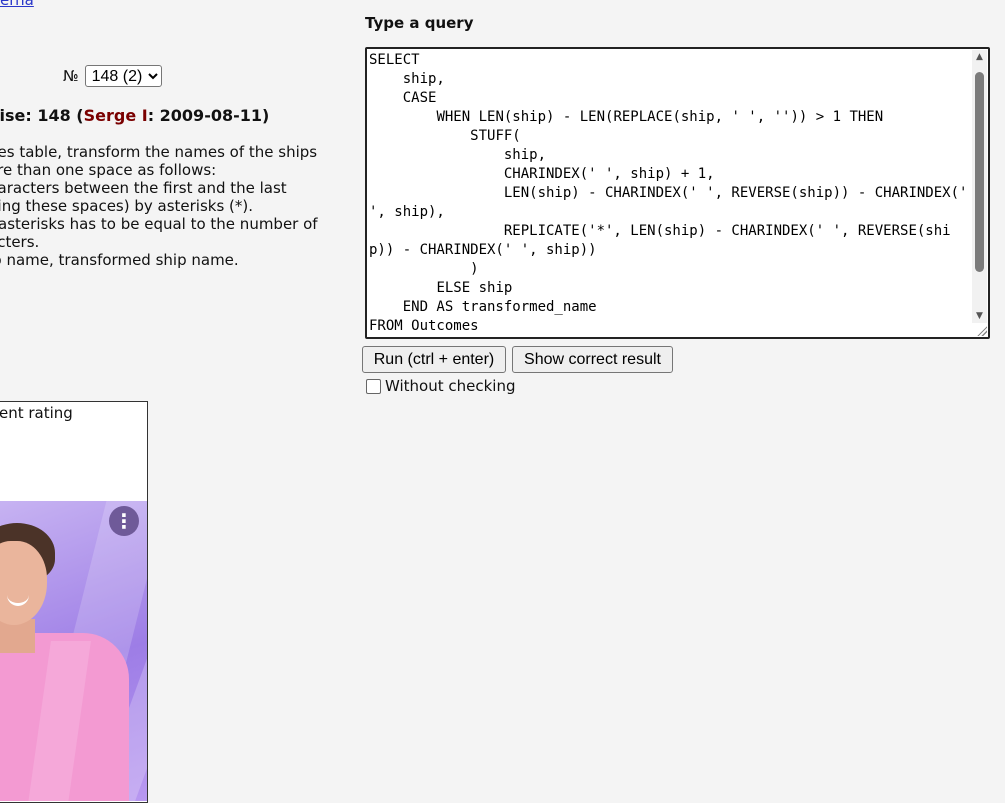 This screenshot has width=1005, height=803. I want to click on rating-panel: ent rating ⋮, so click(74, 602).